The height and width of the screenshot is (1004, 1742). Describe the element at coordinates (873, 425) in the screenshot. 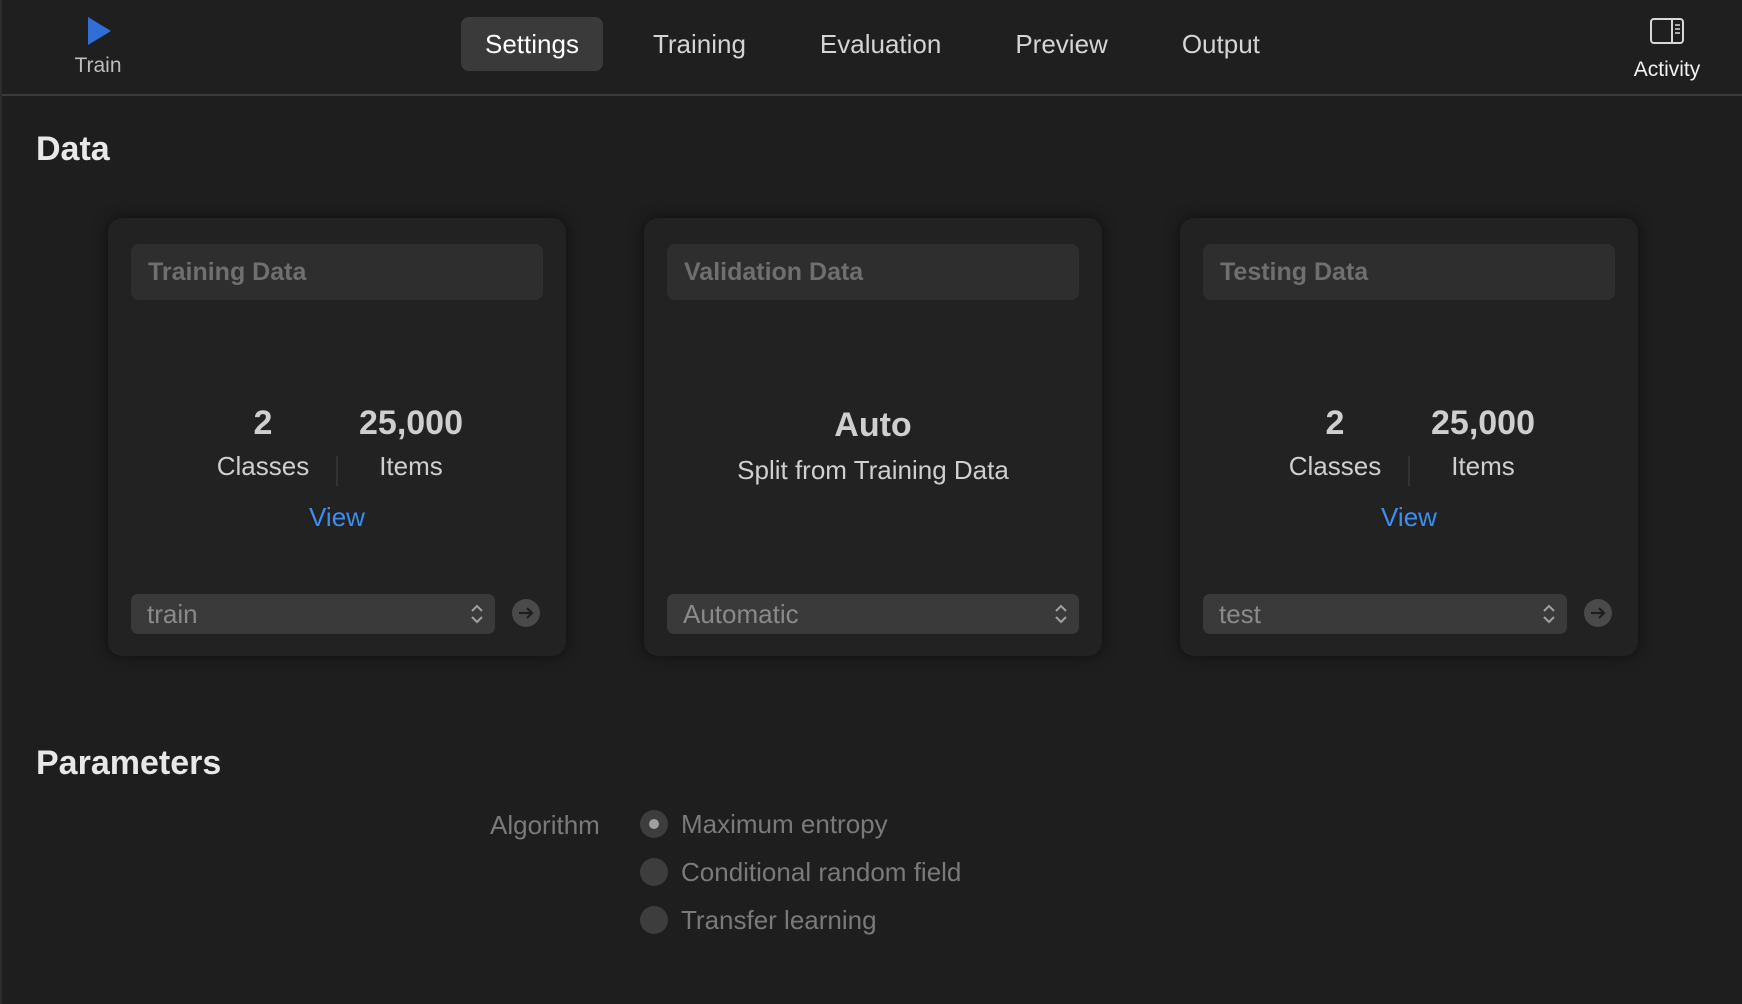

I see `validation-mode: Auto` at that location.